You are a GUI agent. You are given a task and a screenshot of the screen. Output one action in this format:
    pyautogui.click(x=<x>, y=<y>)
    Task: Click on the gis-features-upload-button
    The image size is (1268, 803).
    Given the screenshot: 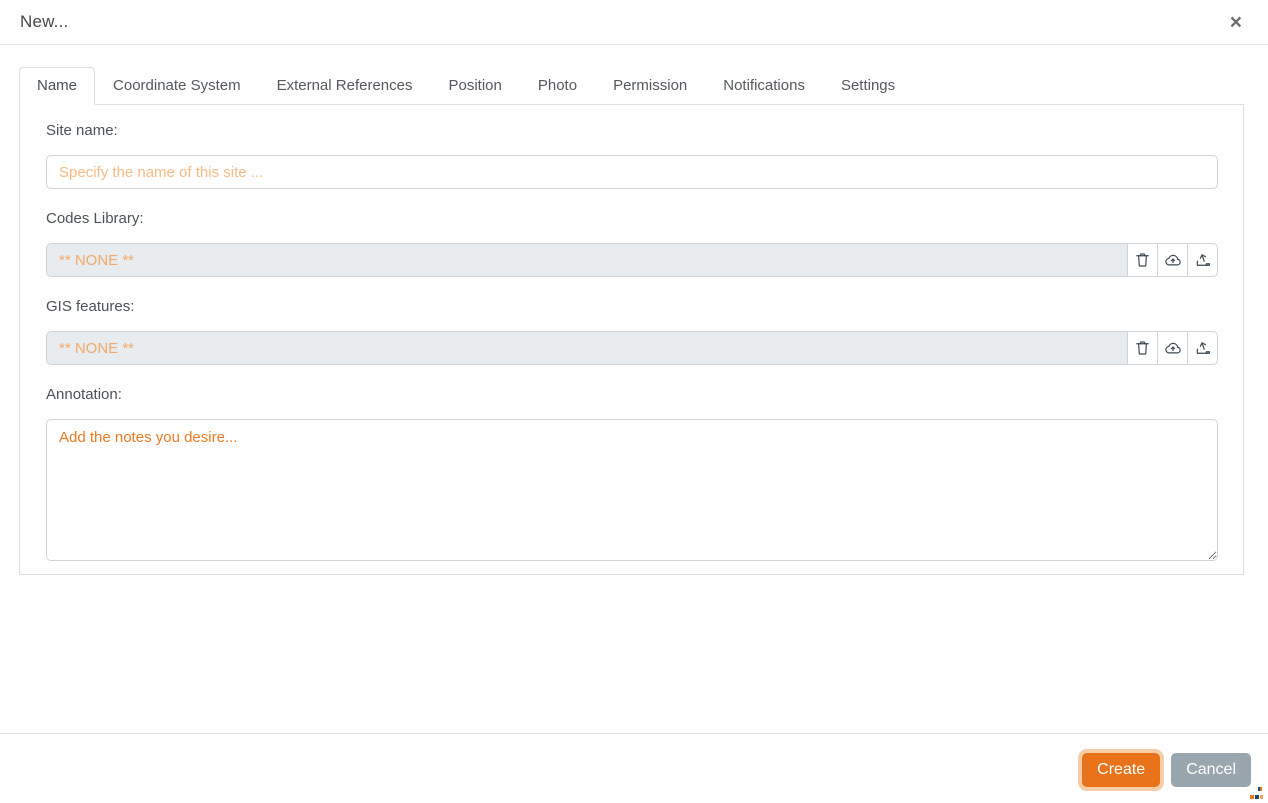 What is the action you would take?
    pyautogui.click(x=1203, y=348)
    